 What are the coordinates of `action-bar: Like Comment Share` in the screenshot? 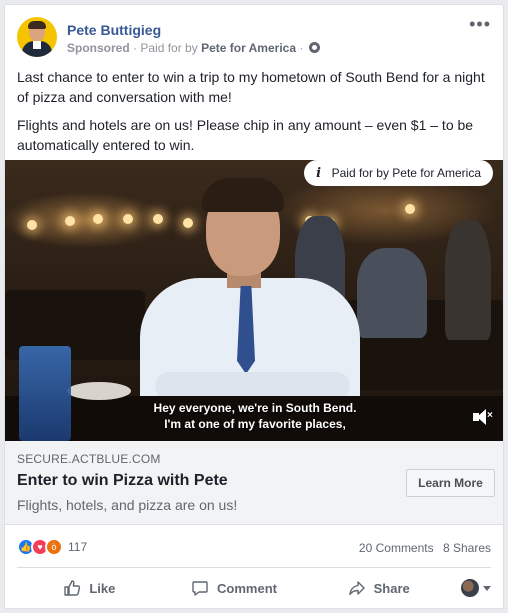 It's located at (254, 588).